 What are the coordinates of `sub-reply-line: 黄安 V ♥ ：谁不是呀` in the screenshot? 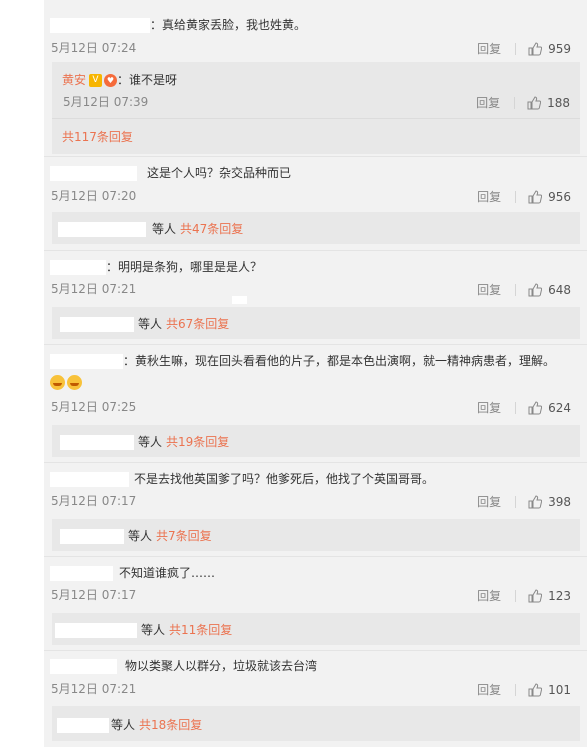 It's located at (119, 80).